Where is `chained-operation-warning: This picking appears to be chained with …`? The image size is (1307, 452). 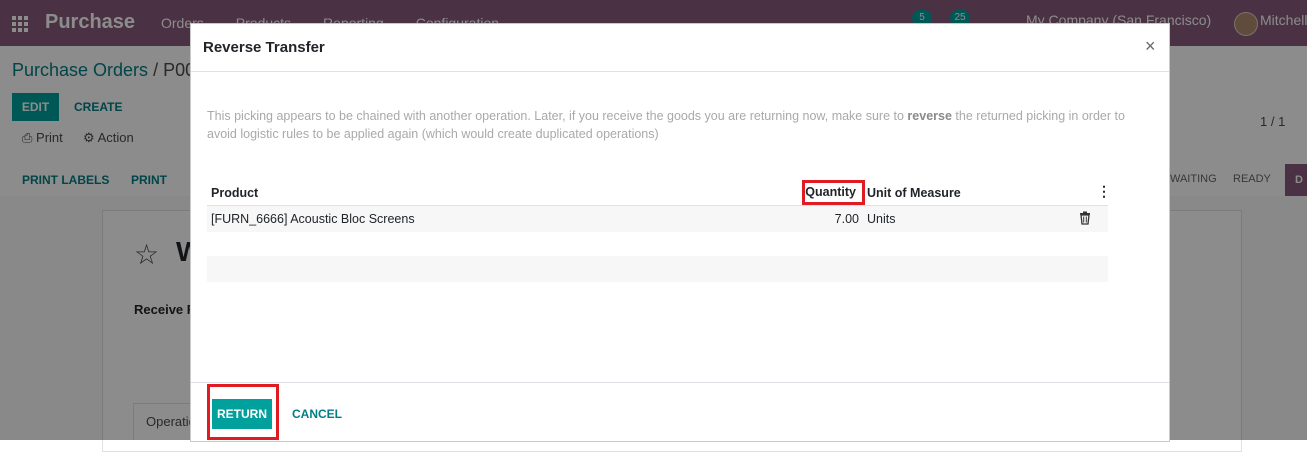
chained-operation-warning: This picking appears to be chained with … is located at coordinates (667, 125).